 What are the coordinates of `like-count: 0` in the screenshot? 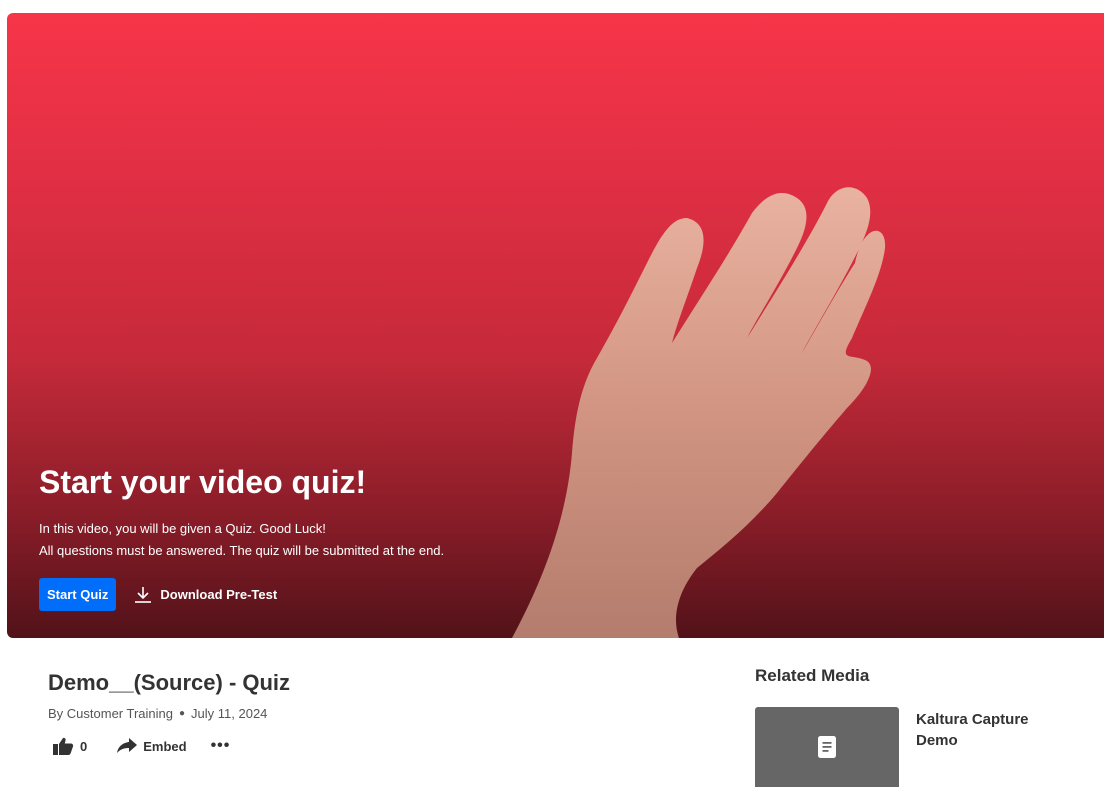 It's located at (84, 746).